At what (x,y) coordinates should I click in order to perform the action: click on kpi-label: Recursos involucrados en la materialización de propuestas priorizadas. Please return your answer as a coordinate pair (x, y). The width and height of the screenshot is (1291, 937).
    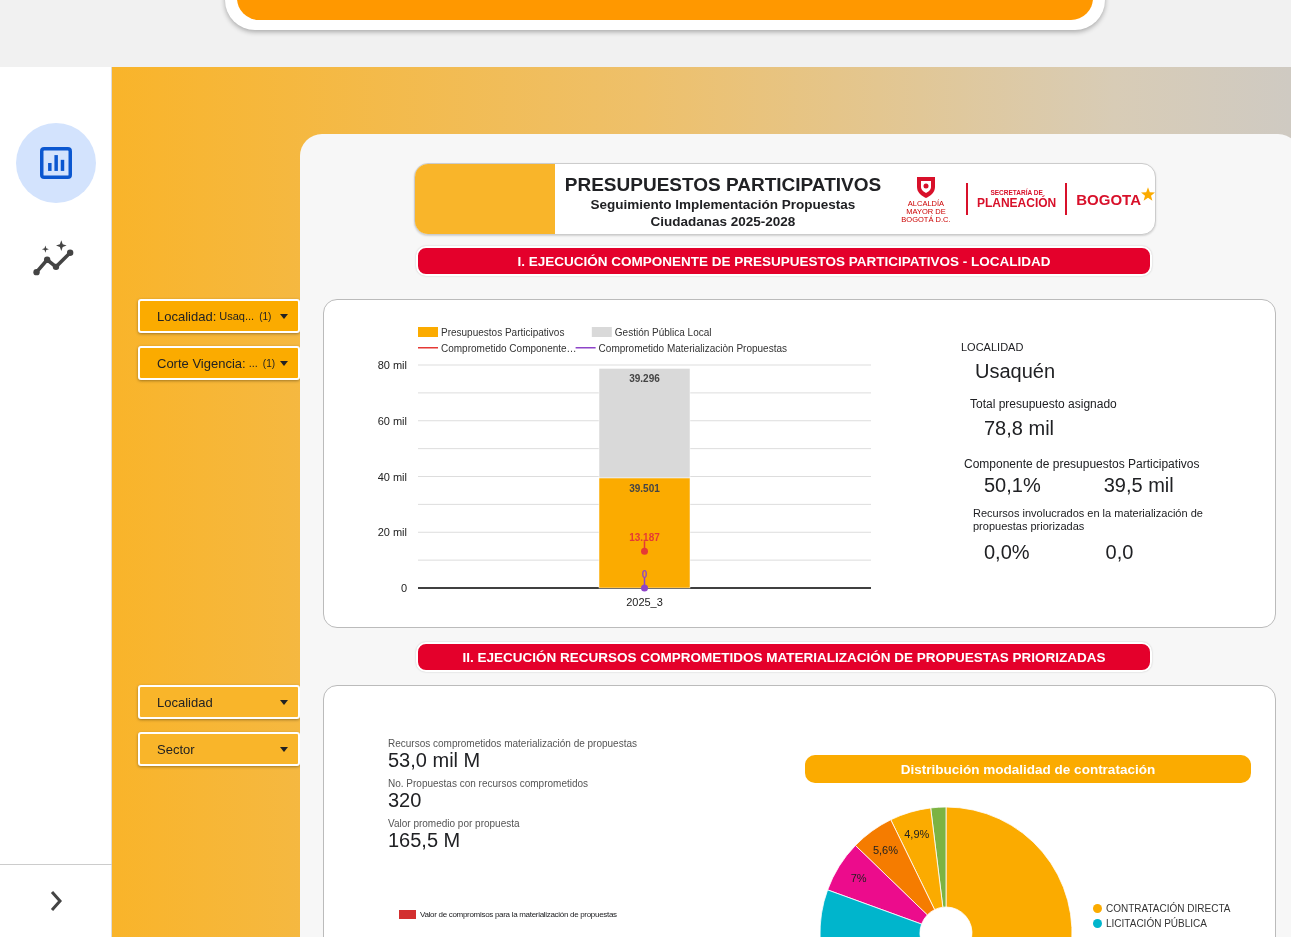
    Looking at the image, I should click on (1088, 520).